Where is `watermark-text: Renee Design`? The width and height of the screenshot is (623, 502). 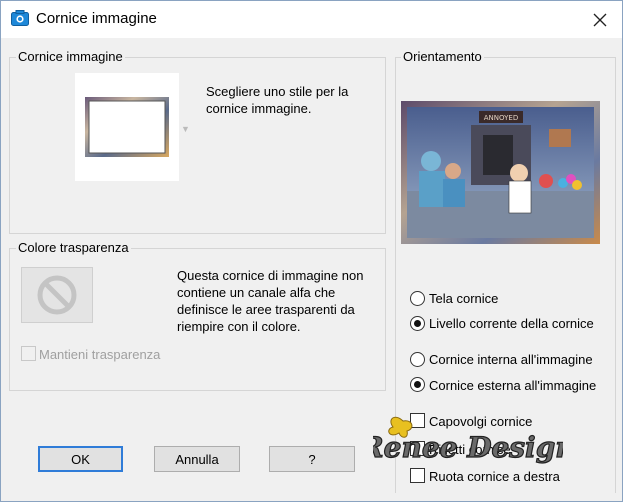
watermark-text: Renee Design is located at coordinates (468, 447).